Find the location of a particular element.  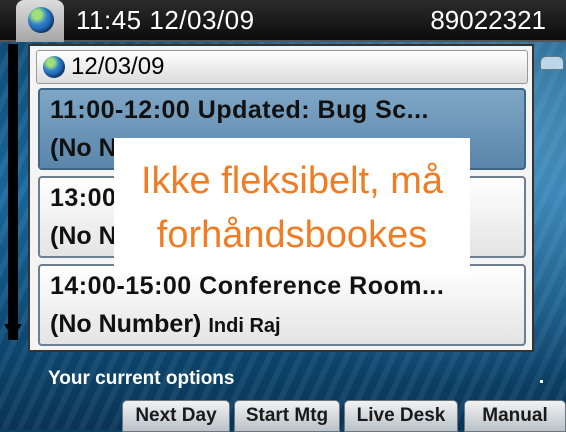

phone-number: 89022321 is located at coordinates (488, 20).